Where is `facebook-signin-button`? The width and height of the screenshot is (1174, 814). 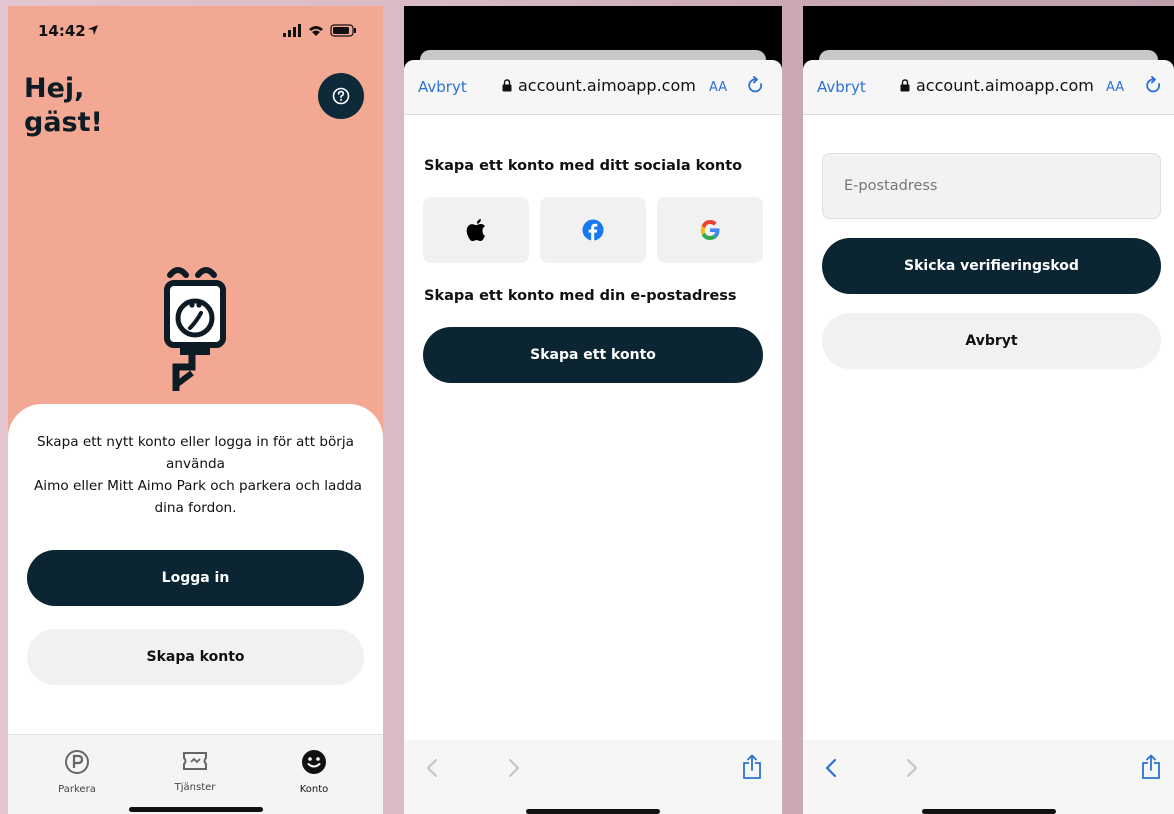
facebook-signin-button is located at coordinates (593, 230).